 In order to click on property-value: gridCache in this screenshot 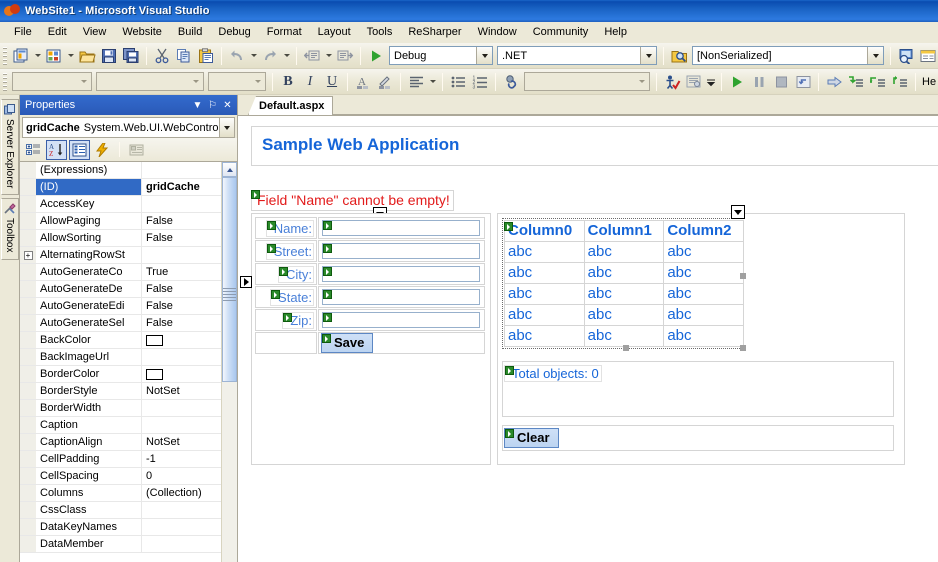, I will do `click(181, 187)`.